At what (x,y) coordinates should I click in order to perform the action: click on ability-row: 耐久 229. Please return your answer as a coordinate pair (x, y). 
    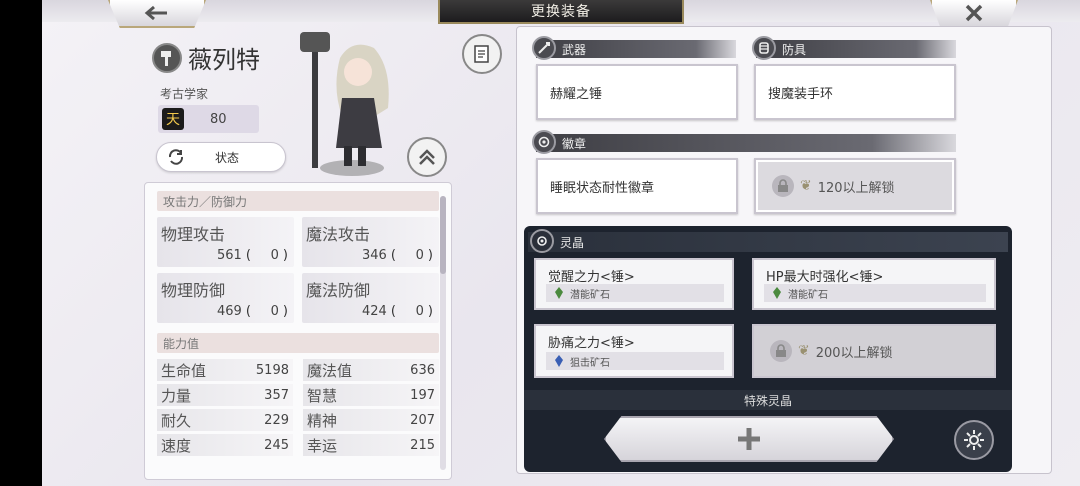
    Looking at the image, I should click on (225, 420).